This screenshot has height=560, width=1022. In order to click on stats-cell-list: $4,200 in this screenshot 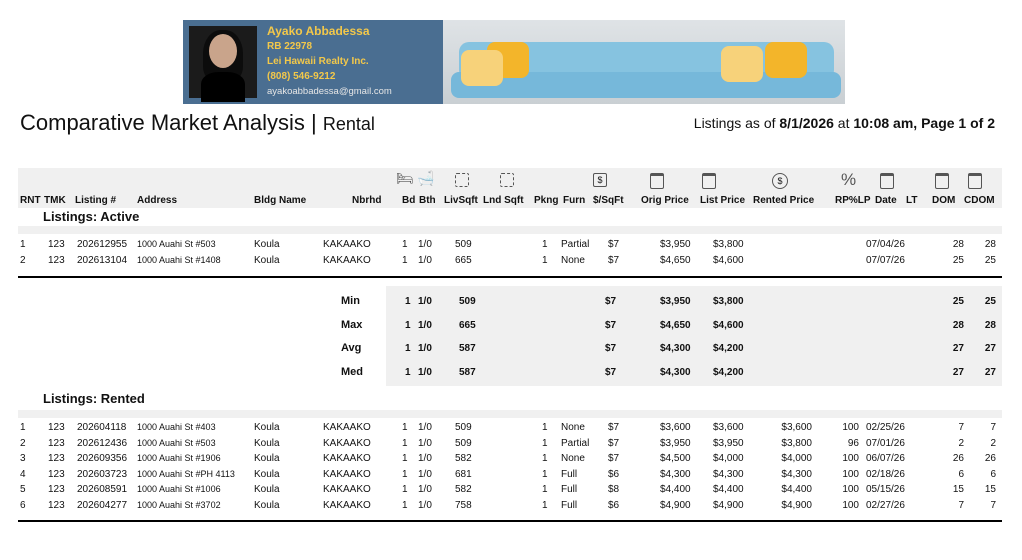, I will do `click(728, 348)`.